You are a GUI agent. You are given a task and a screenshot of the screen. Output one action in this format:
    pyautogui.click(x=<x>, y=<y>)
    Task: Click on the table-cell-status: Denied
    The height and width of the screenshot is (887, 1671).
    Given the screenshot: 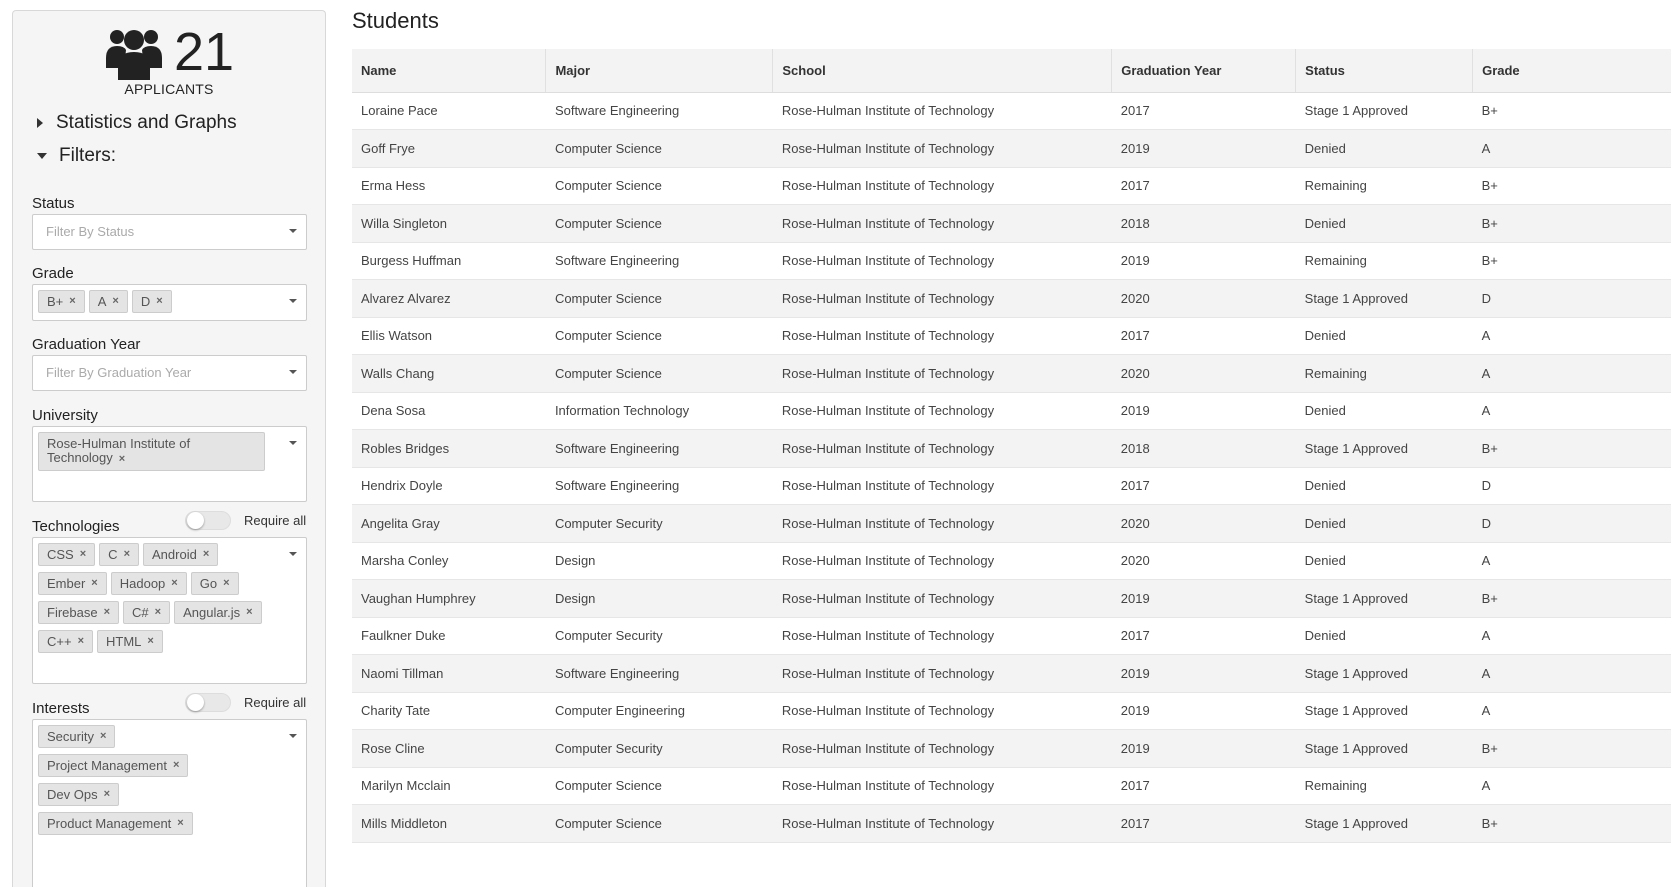 What is the action you would take?
    pyautogui.click(x=1384, y=523)
    